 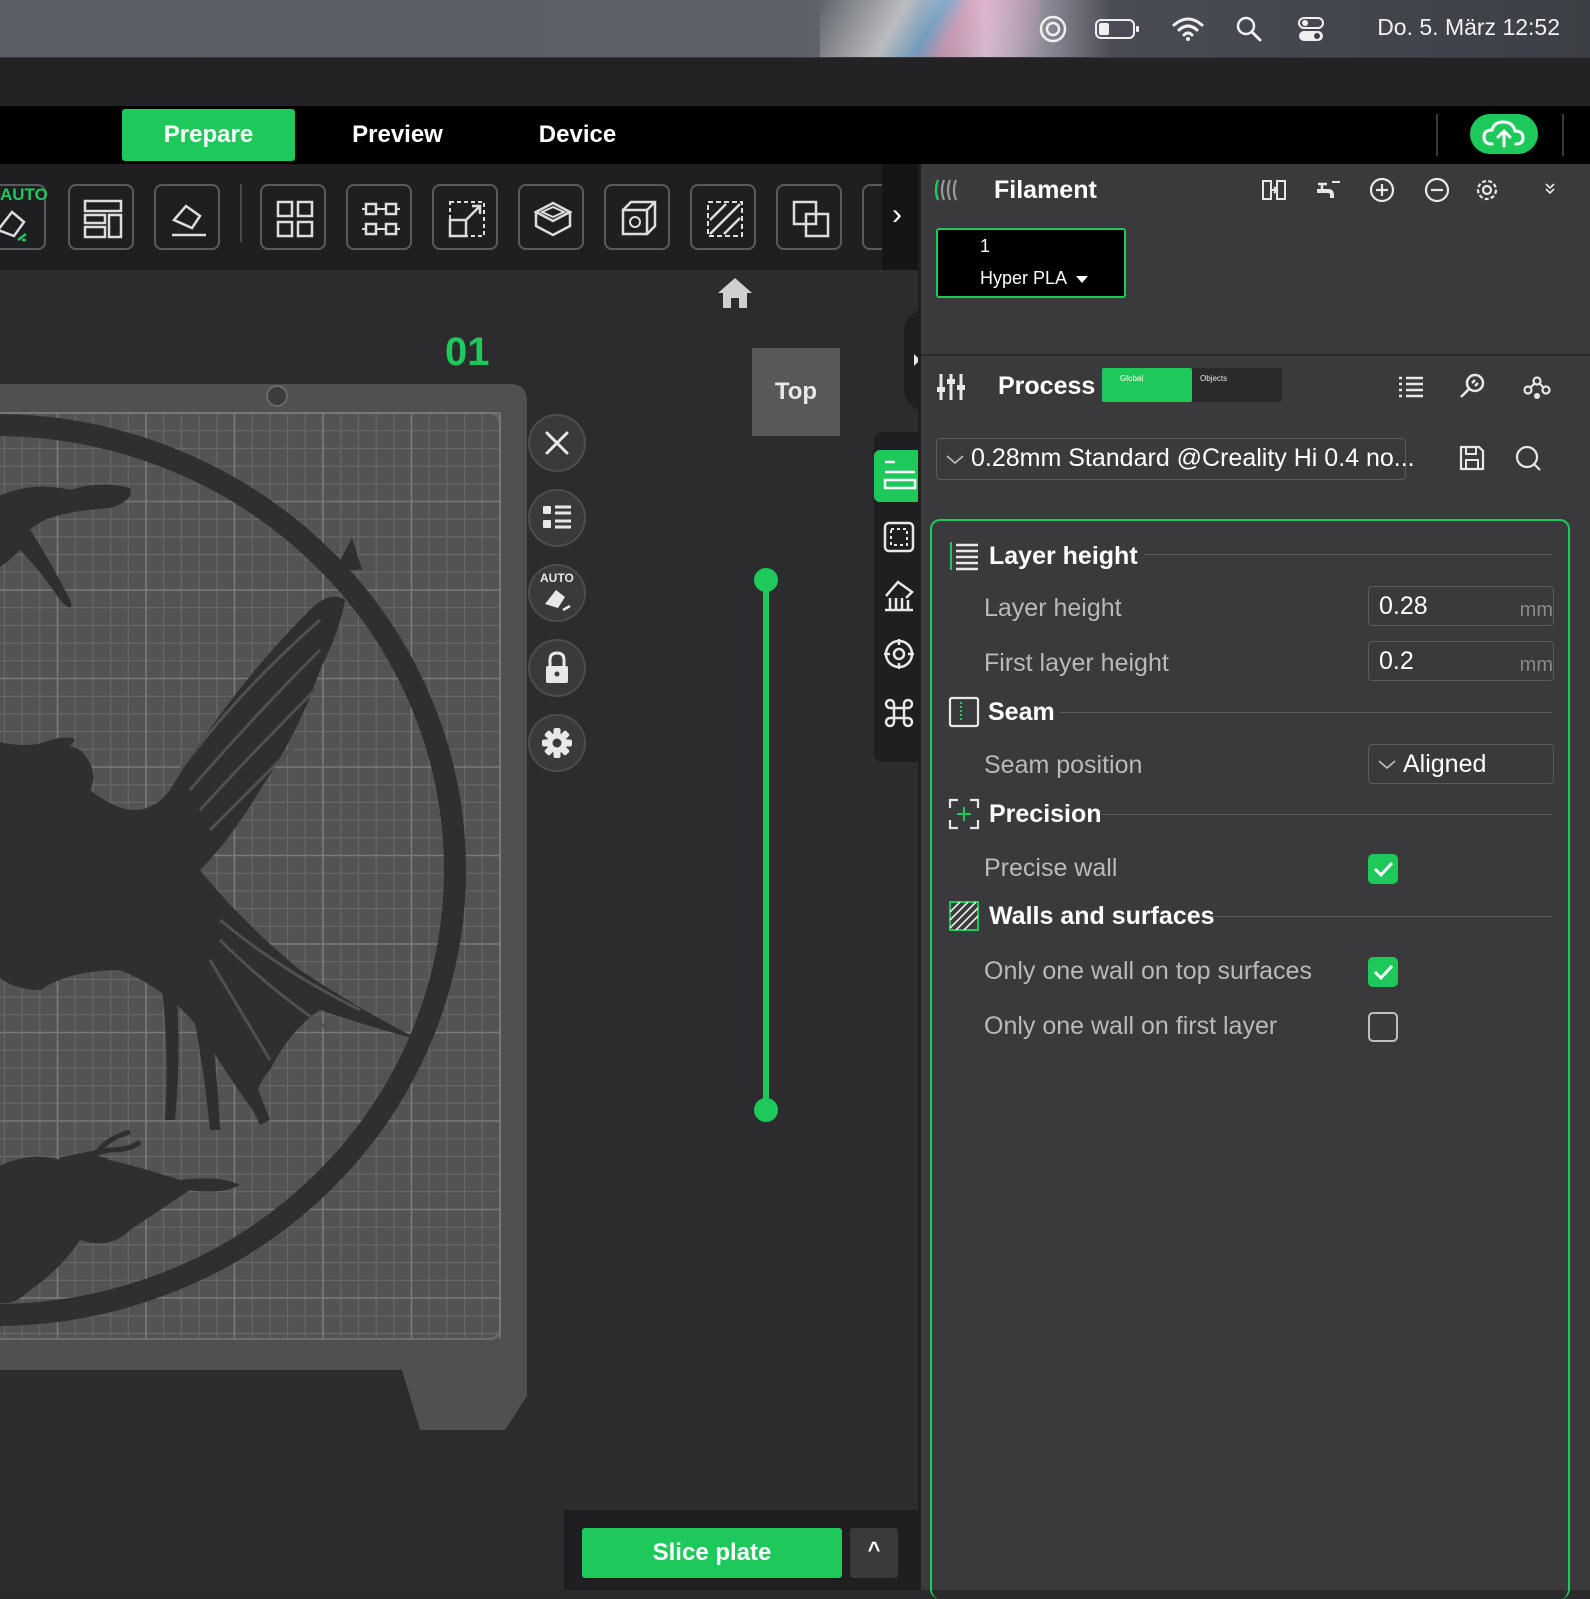 What do you see at coordinates (1461, 661) in the screenshot?
I see `first-layer-height-input: 0.2 mm` at bounding box center [1461, 661].